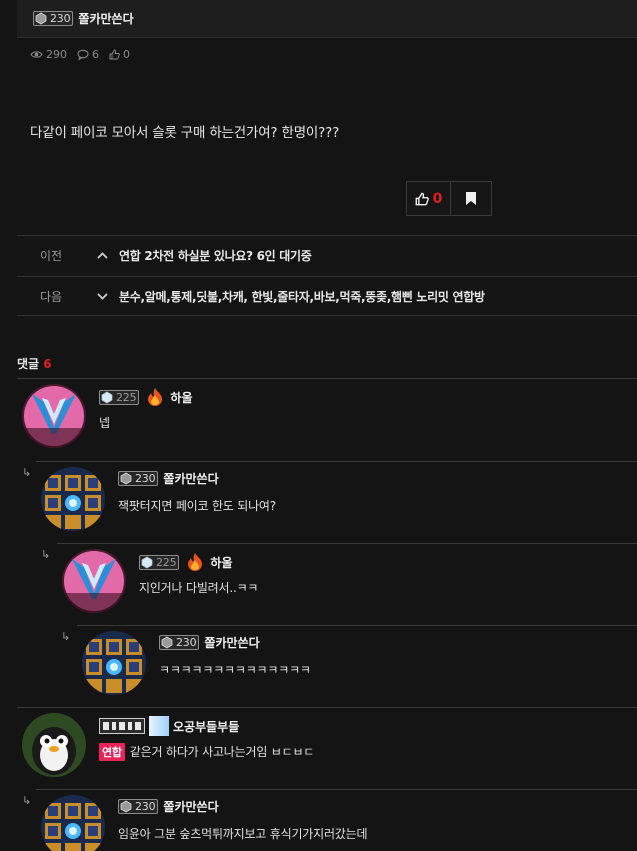 This screenshot has height=851, width=637. Describe the element at coordinates (437, 198) in the screenshot. I see `like-count: 0` at that location.